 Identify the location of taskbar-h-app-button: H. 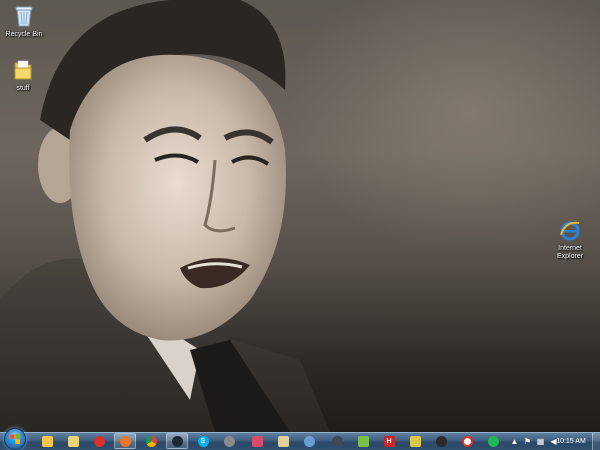
(389, 441).